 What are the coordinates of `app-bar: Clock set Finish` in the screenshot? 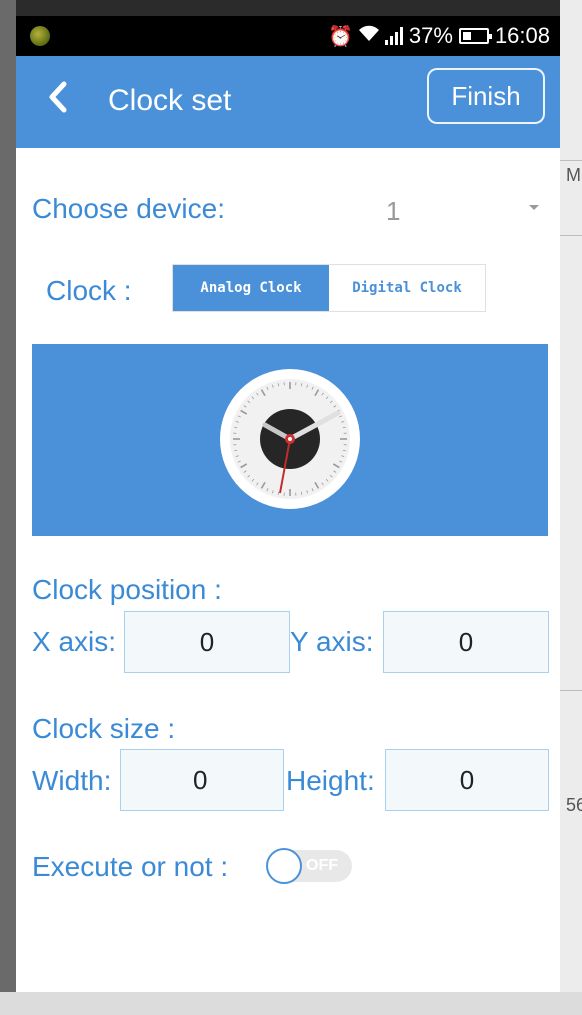 It's located at (288, 102).